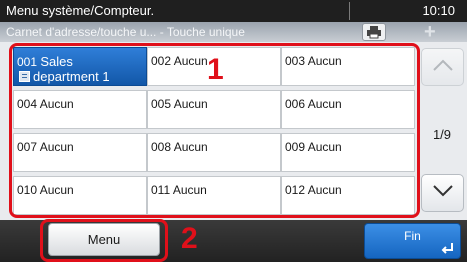 Image resolution: width=473 pixels, height=262 pixels. I want to click on callout-frame-menu, so click(104, 240).